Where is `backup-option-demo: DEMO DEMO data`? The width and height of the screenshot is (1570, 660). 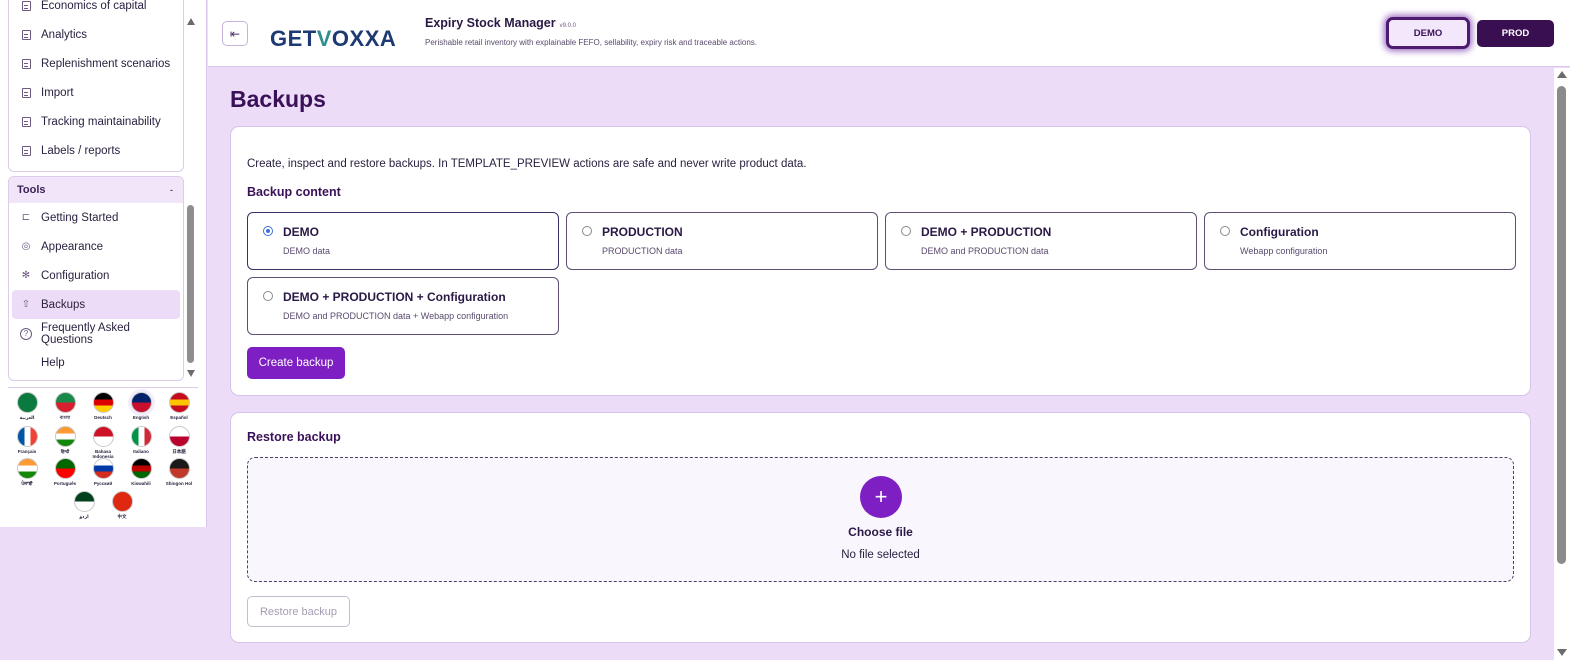
backup-option-demo: DEMO DEMO data is located at coordinates (403, 241).